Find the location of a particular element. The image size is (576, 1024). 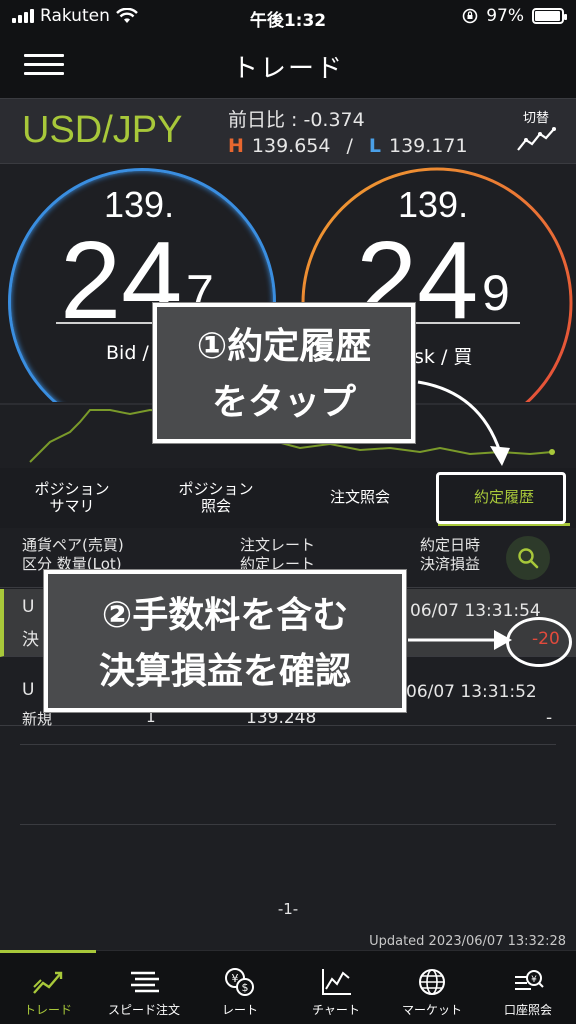

nav-rate: ¥ $ レート is located at coordinates (240, 987).